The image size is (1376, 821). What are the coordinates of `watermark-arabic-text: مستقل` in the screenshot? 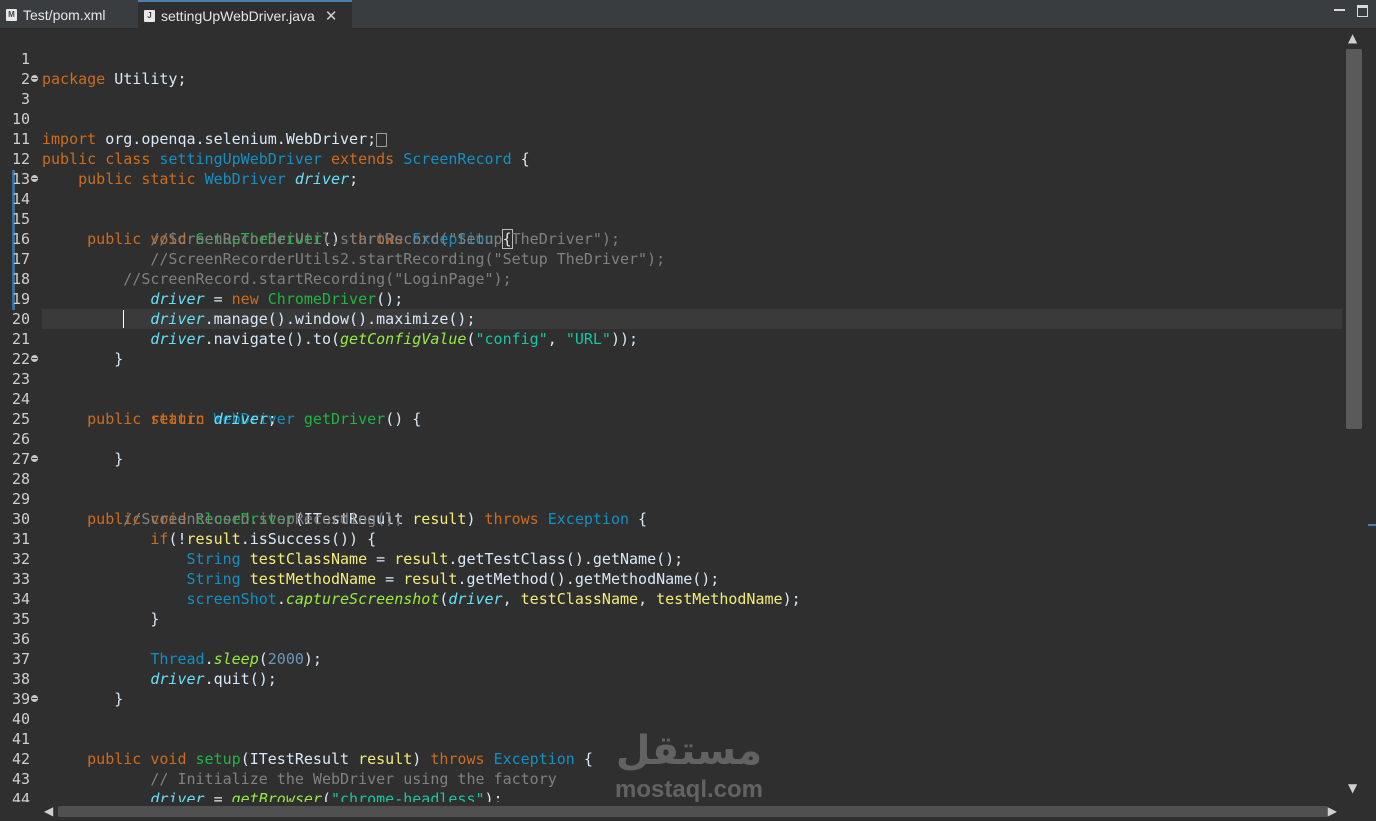 It's located at (689, 751).